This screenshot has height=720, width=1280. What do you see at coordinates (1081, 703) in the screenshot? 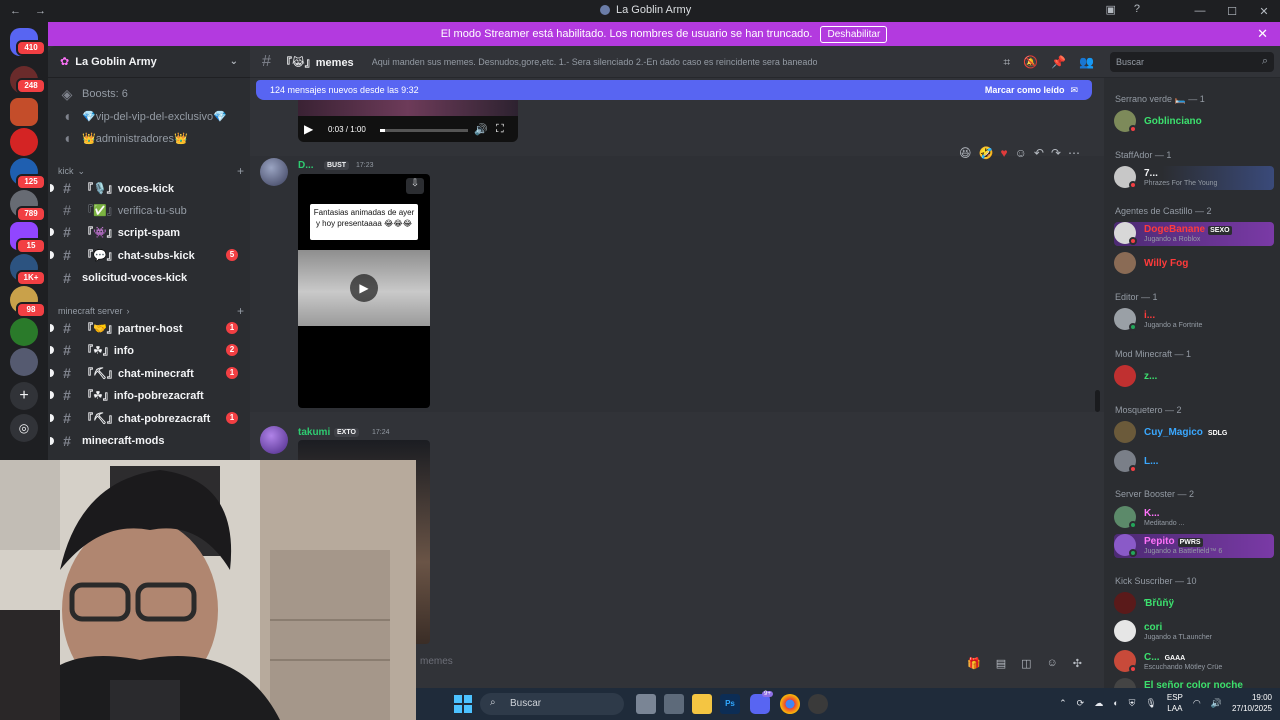
I see `sync-icon: ⟳` at bounding box center [1081, 703].